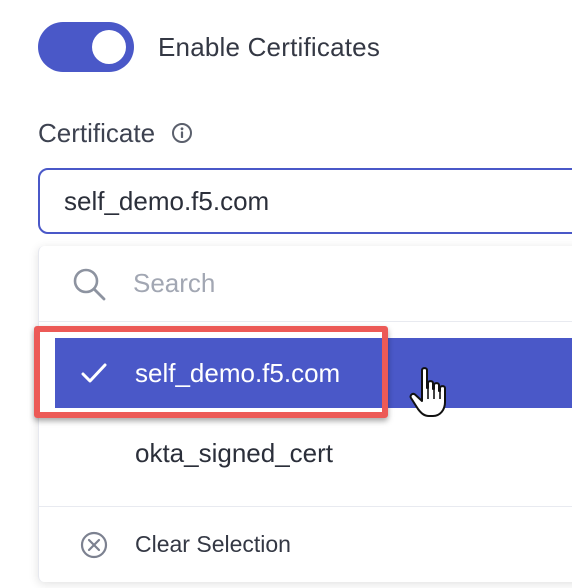 Image resolution: width=572 pixels, height=588 pixels. What do you see at coordinates (94, 373) in the screenshot?
I see `check-icon` at bounding box center [94, 373].